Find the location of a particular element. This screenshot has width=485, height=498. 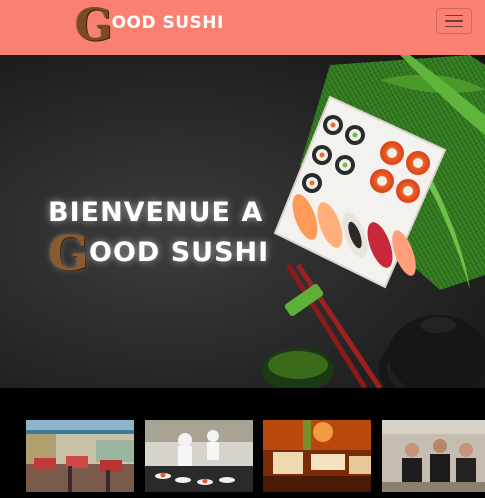

brand-name: OOD SUSHI is located at coordinates (167, 23).